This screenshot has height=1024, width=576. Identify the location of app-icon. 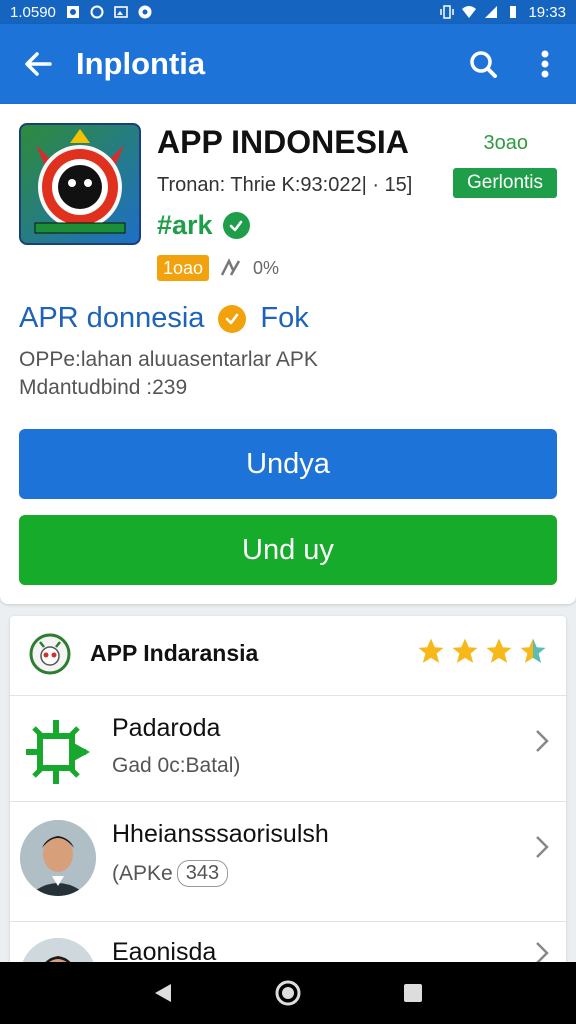
(80, 184).